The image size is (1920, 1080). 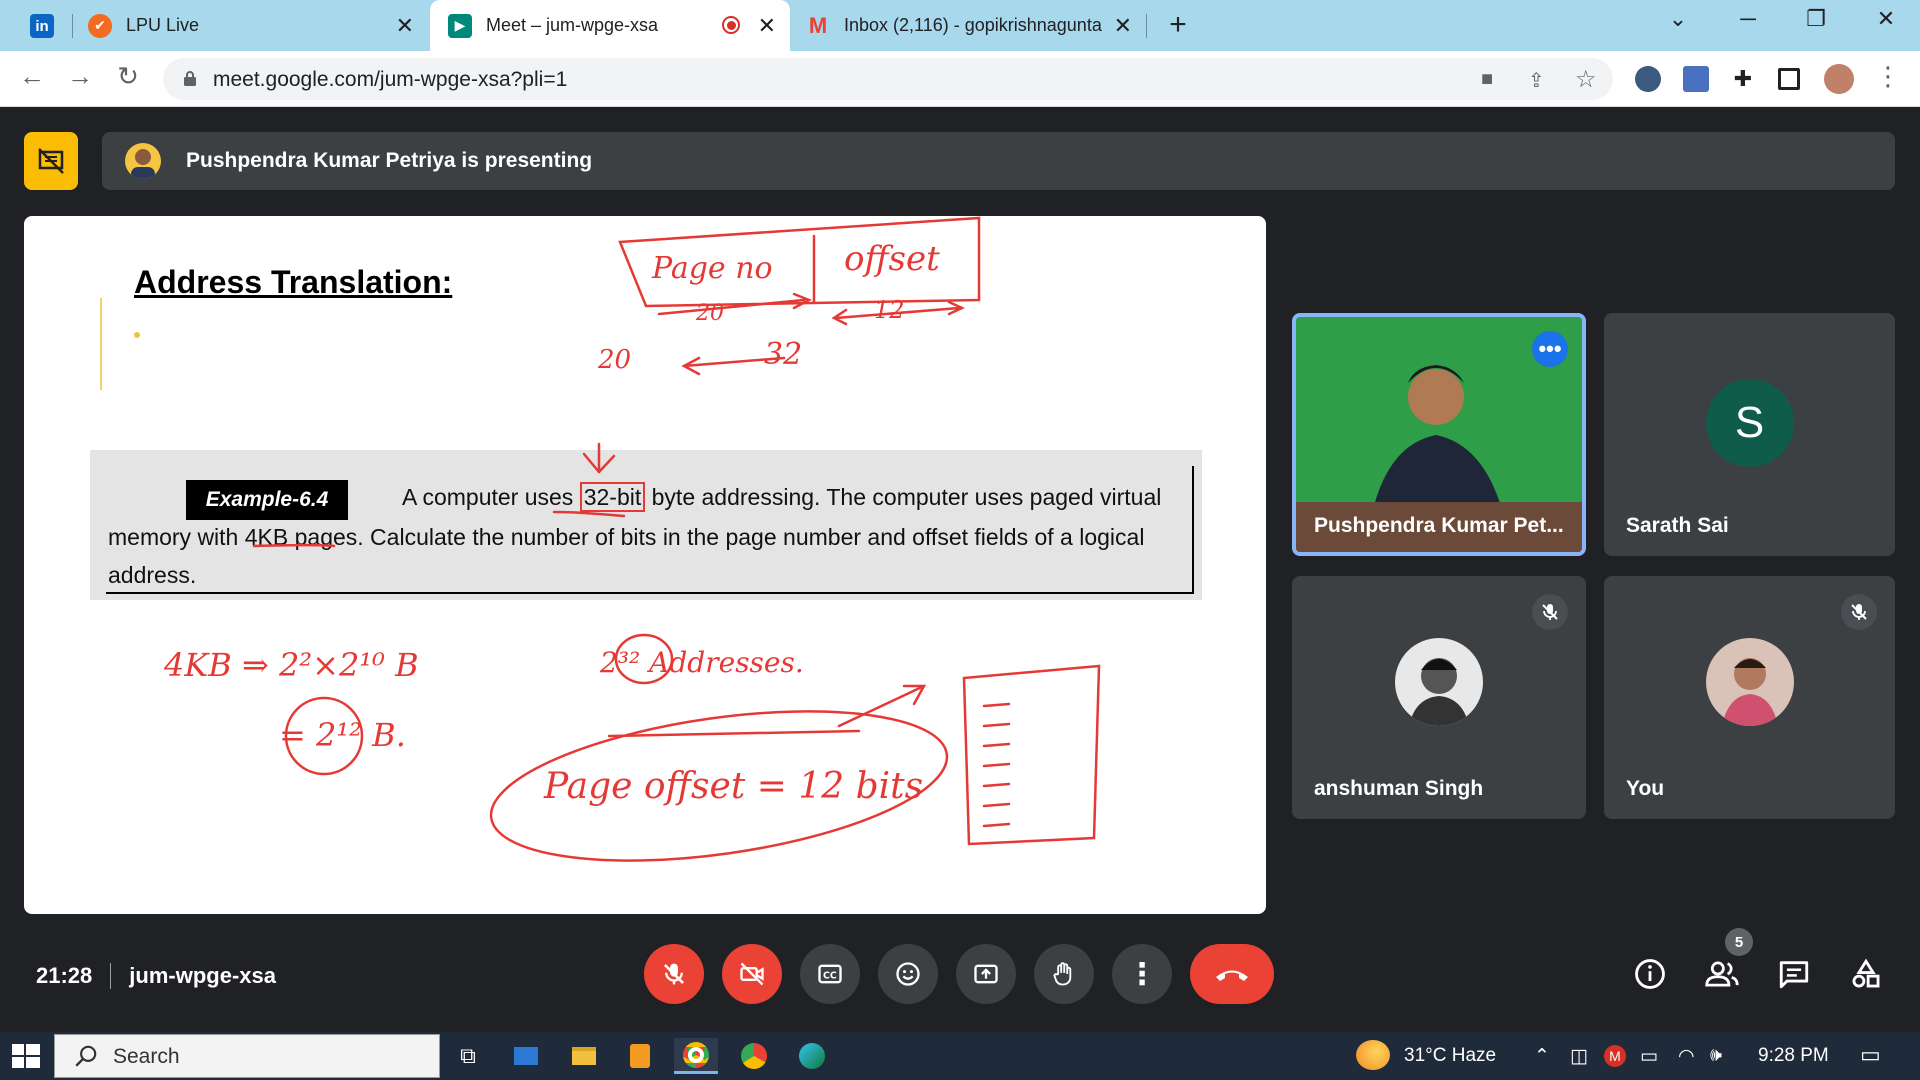 I want to click on search-placeholder: Search, so click(x=146, y=1056).